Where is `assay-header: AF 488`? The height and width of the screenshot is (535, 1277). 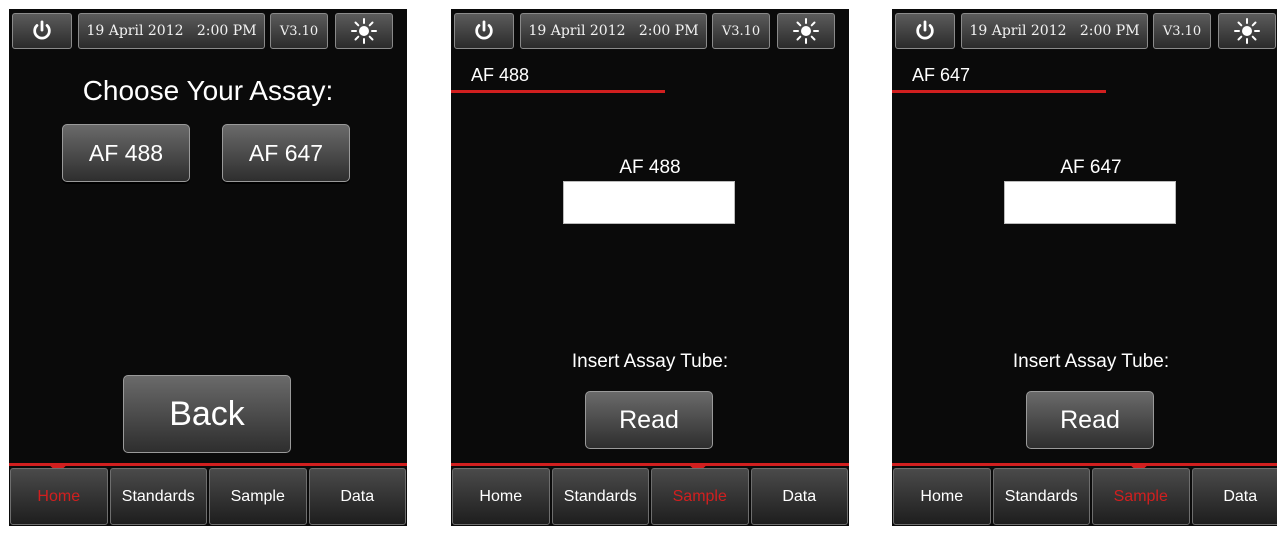 assay-header: AF 488 is located at coordinates (500, 75).